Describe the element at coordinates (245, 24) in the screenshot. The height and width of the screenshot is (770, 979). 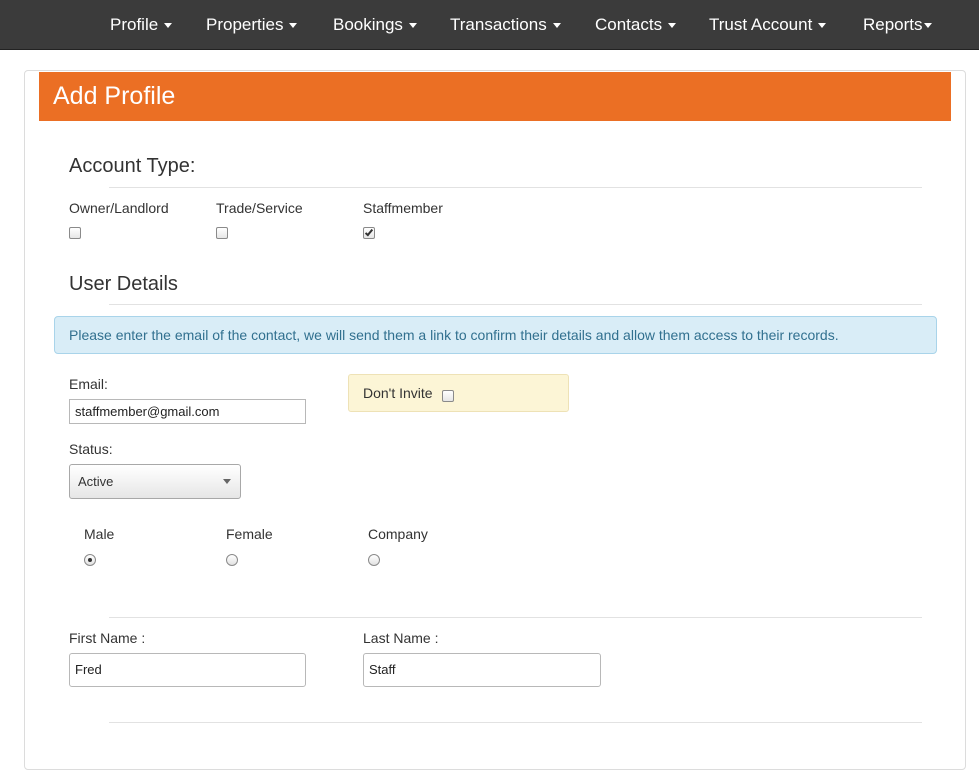
I see `nav-properties-label: Properties` at that location.